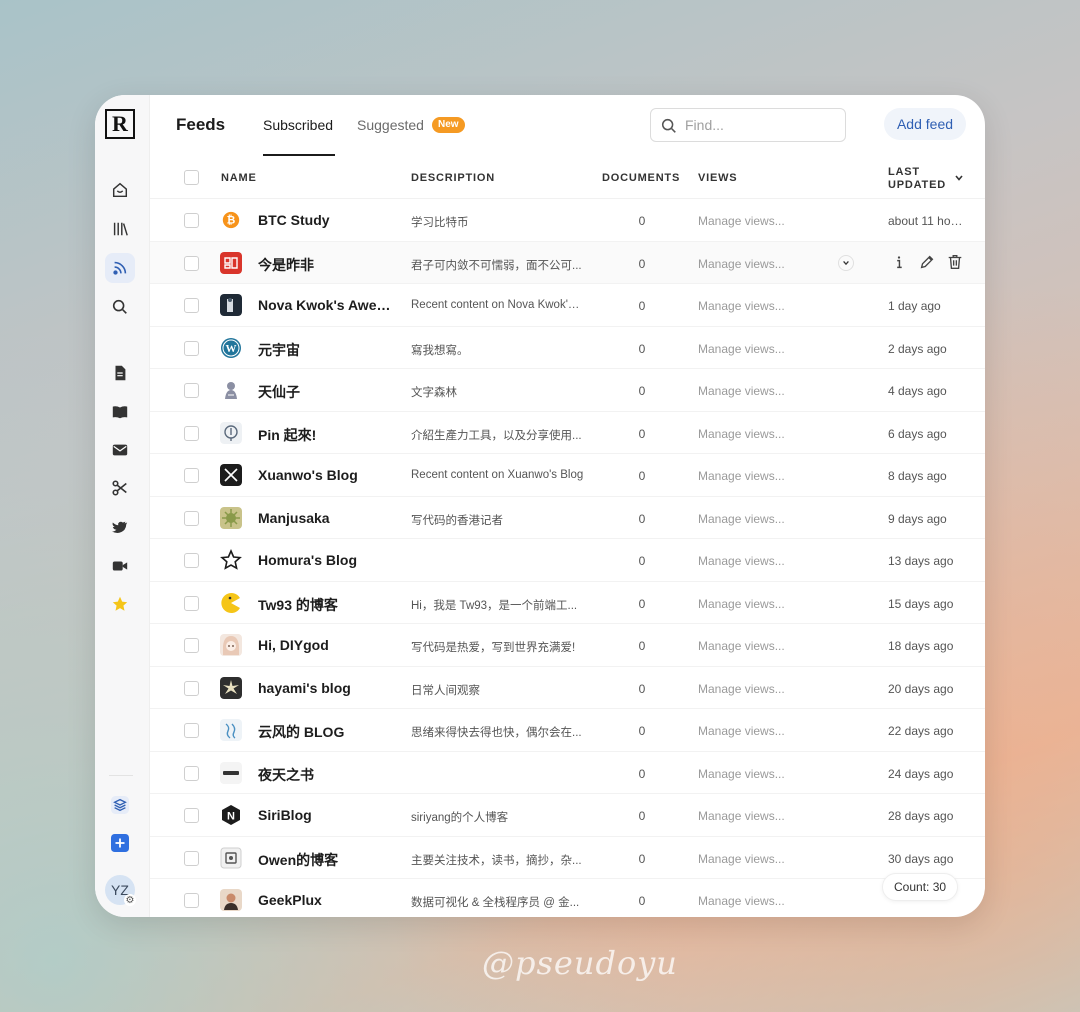 The height and width of the screenshot is (1012, 1080). Describe the element at coordinates (567, 773) in the screenshot. I see `table-row: 夜天之书 0 Manage views... 24 days ago` at that location.